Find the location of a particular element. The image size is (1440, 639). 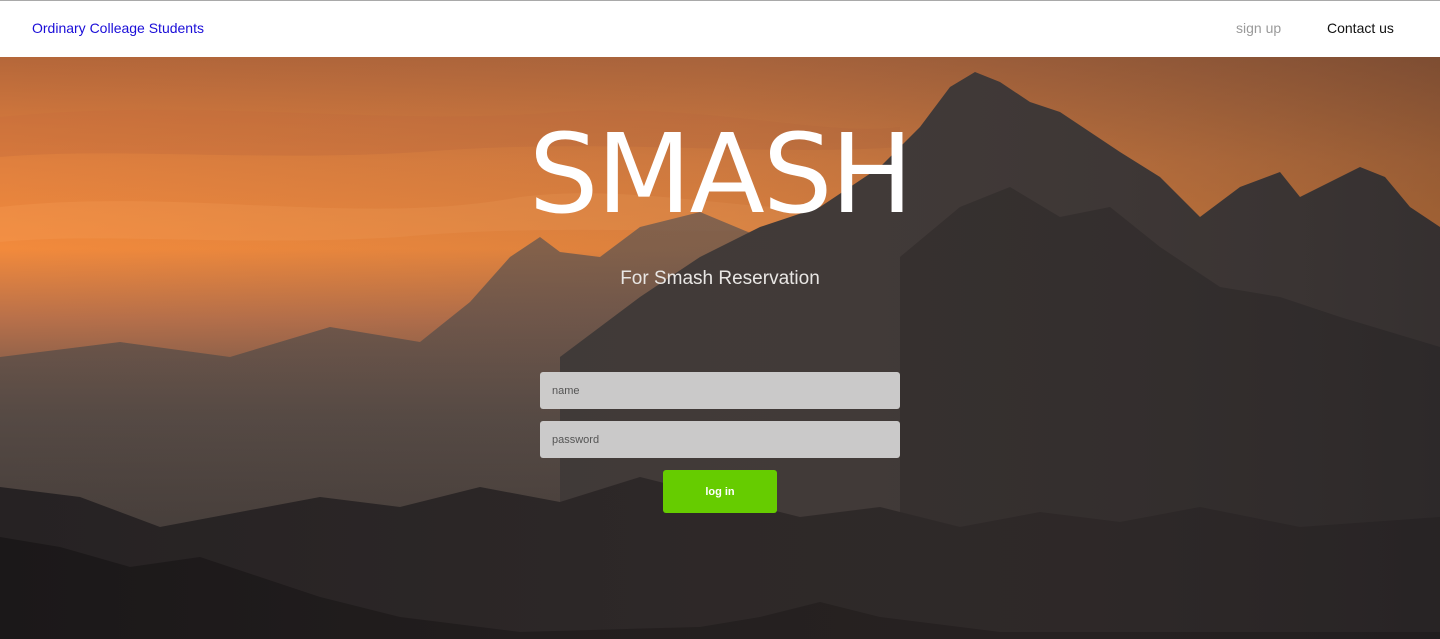

sign-up-link: sign up is located at coordinates (1258, 28).